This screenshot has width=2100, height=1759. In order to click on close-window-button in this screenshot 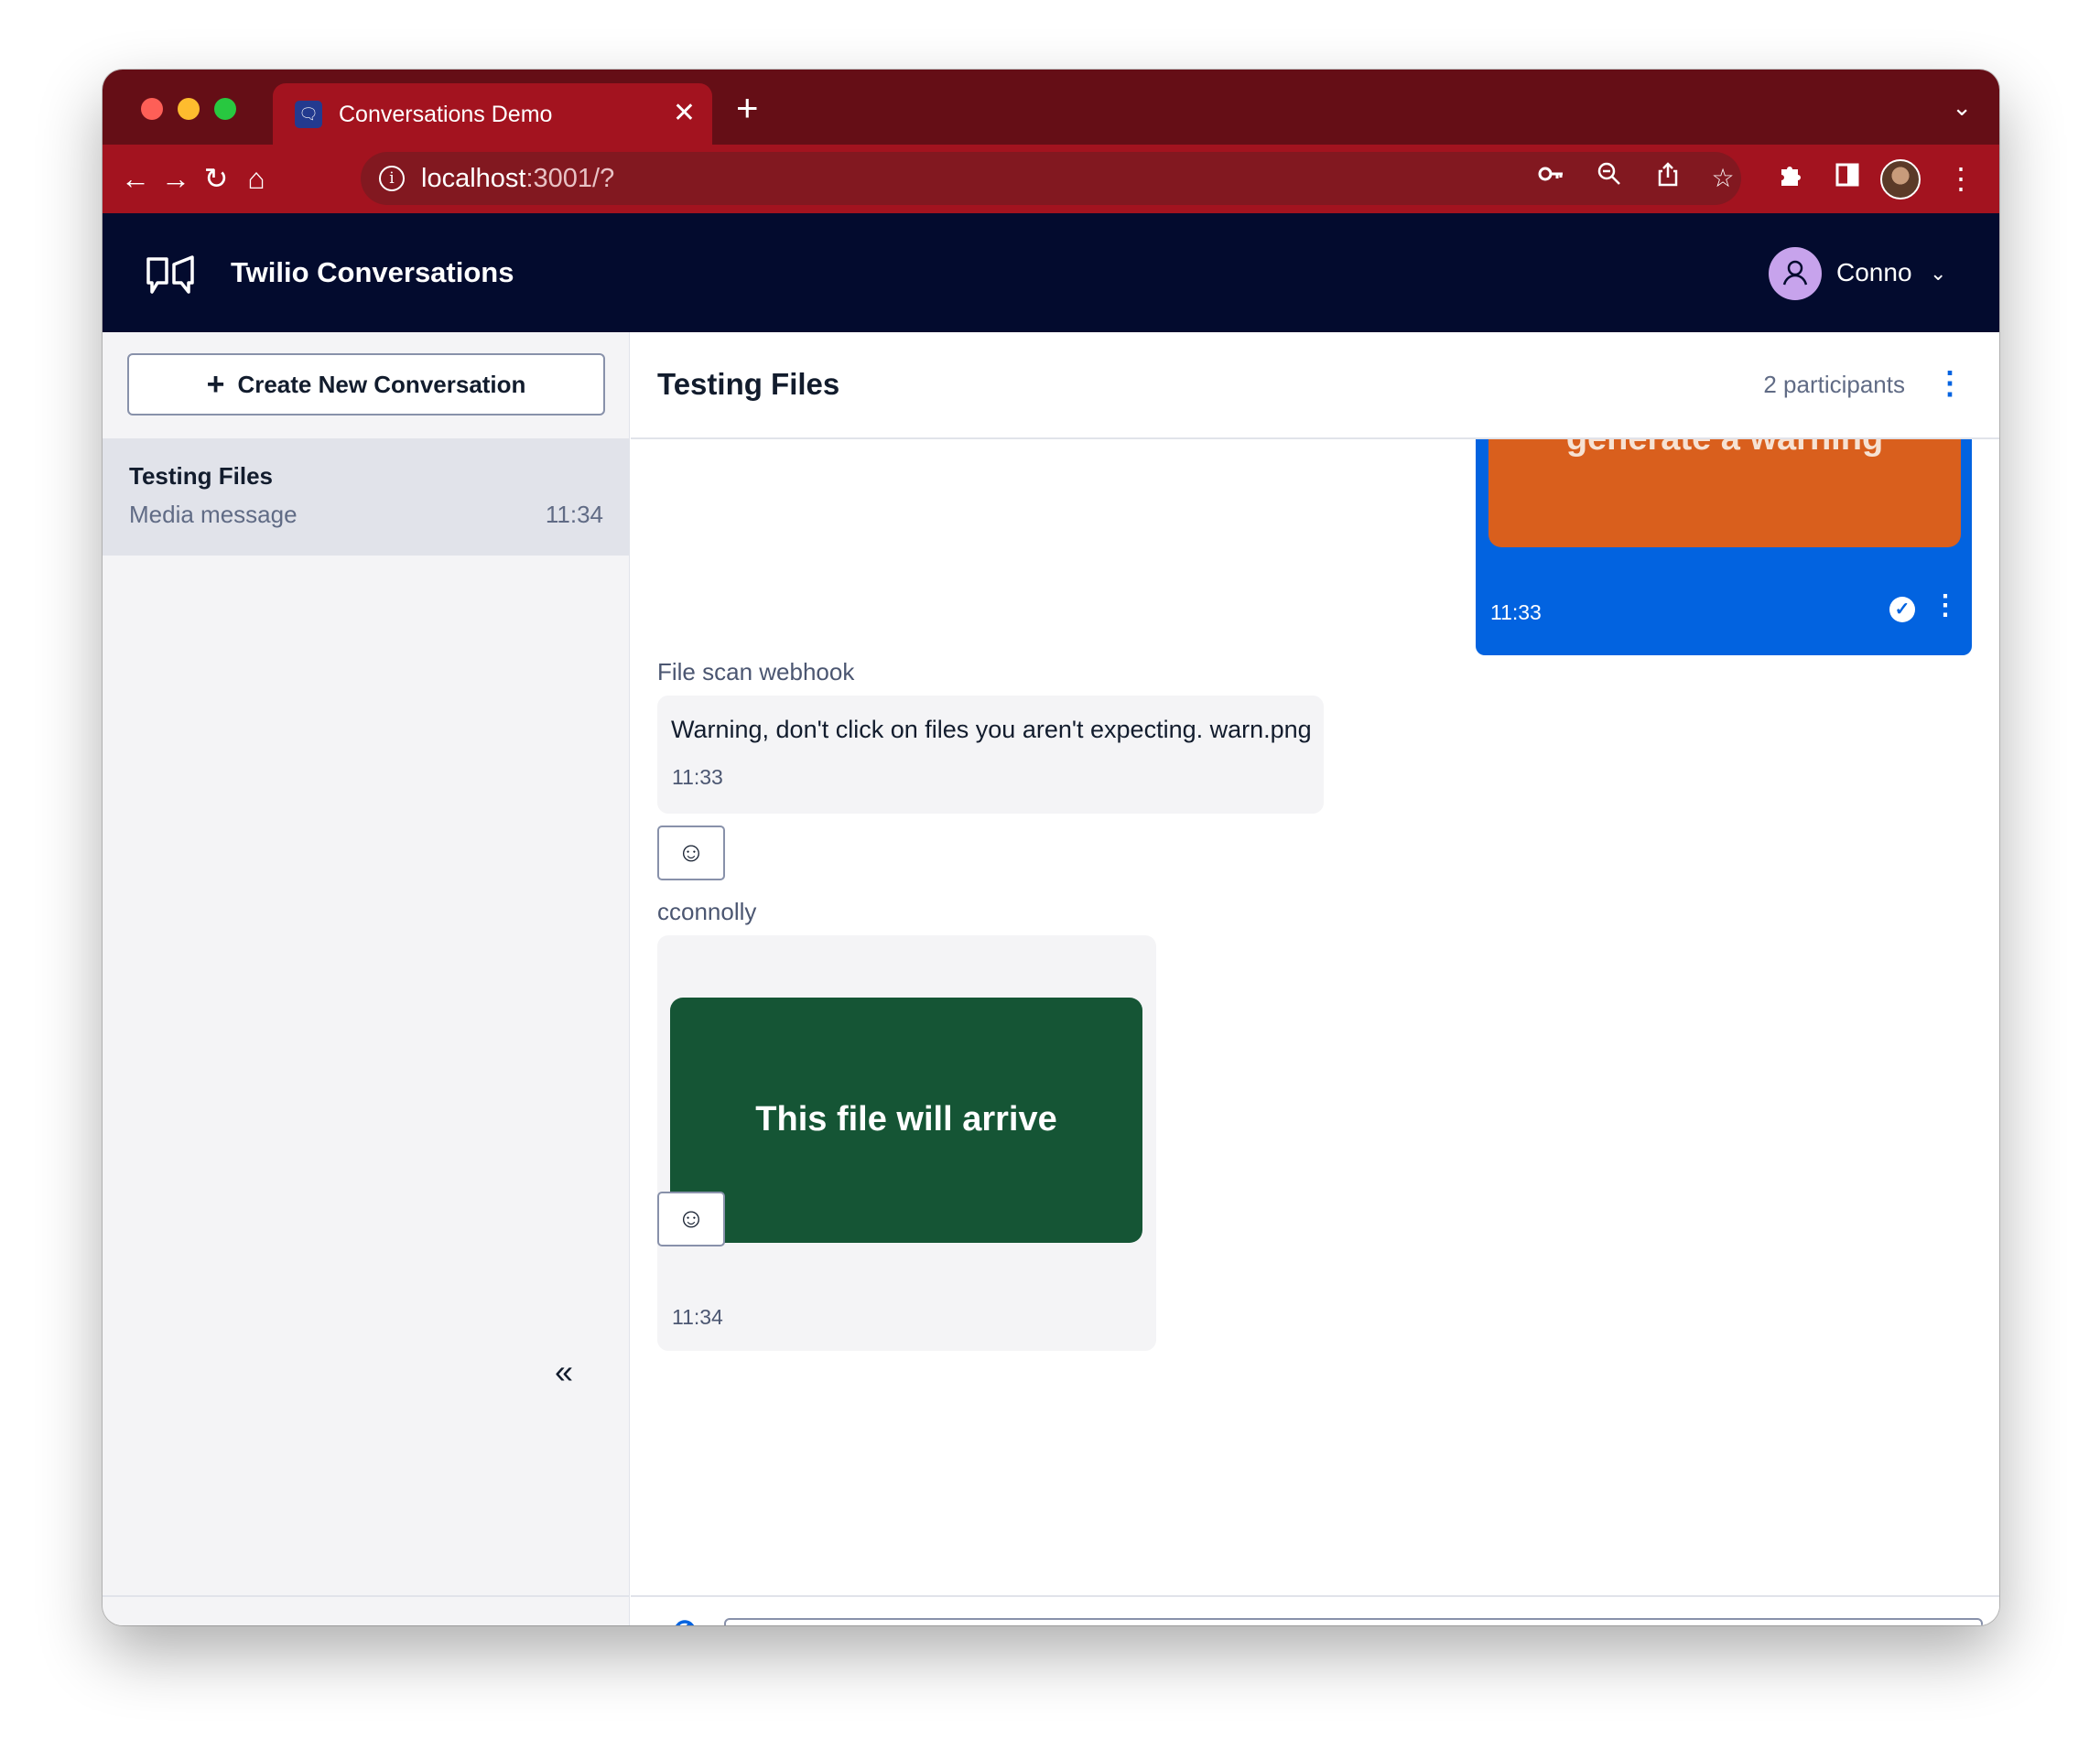, I will do `click(152, 109)`.